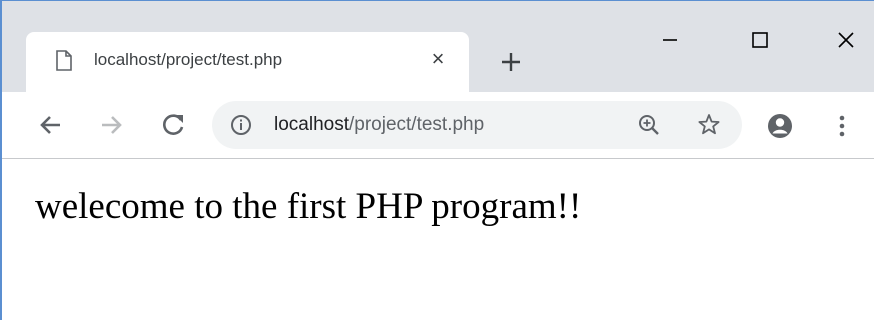  I want to click on new-tab-icon, so click(511, 62).